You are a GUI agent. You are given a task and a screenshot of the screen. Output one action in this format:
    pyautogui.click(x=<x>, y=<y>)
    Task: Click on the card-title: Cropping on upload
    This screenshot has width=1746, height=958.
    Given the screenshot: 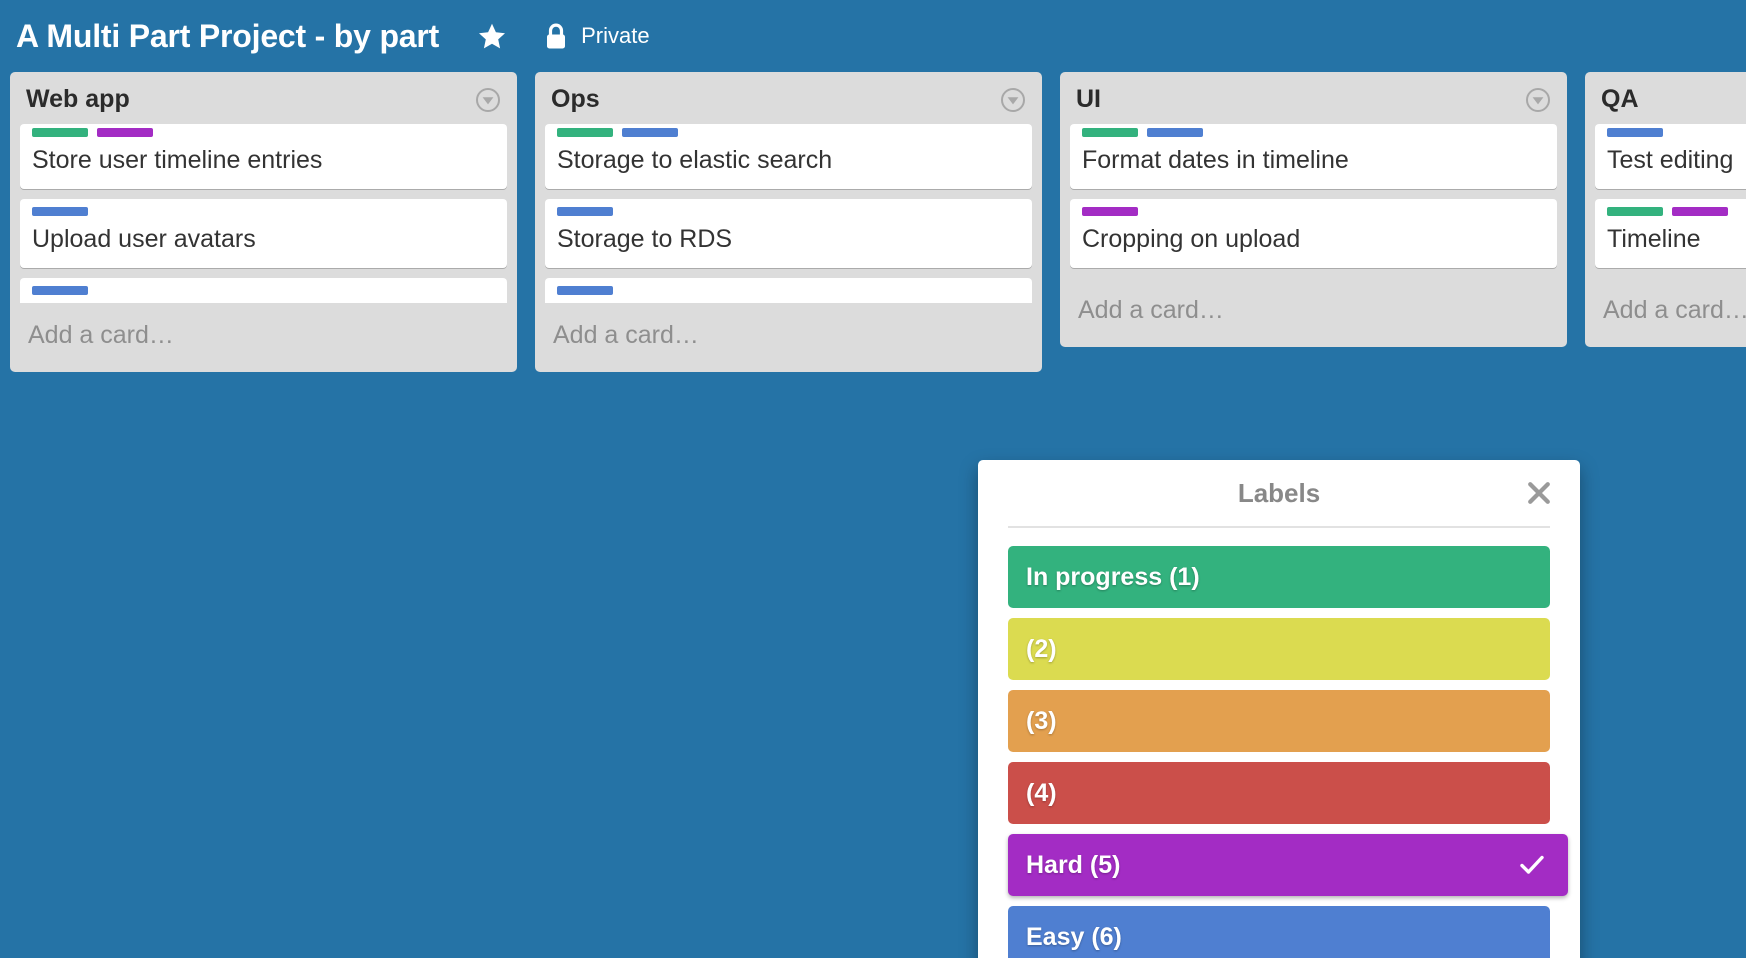 What is the action you would take?
    pyautogui.click(x=1191, y=238)
    